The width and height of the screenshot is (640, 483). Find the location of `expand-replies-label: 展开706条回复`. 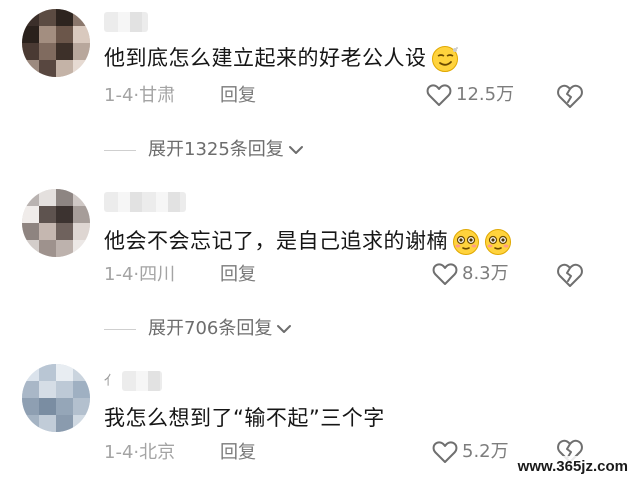

expand-replies-label: 展开706条回复 is located at coordinates (210, 328).